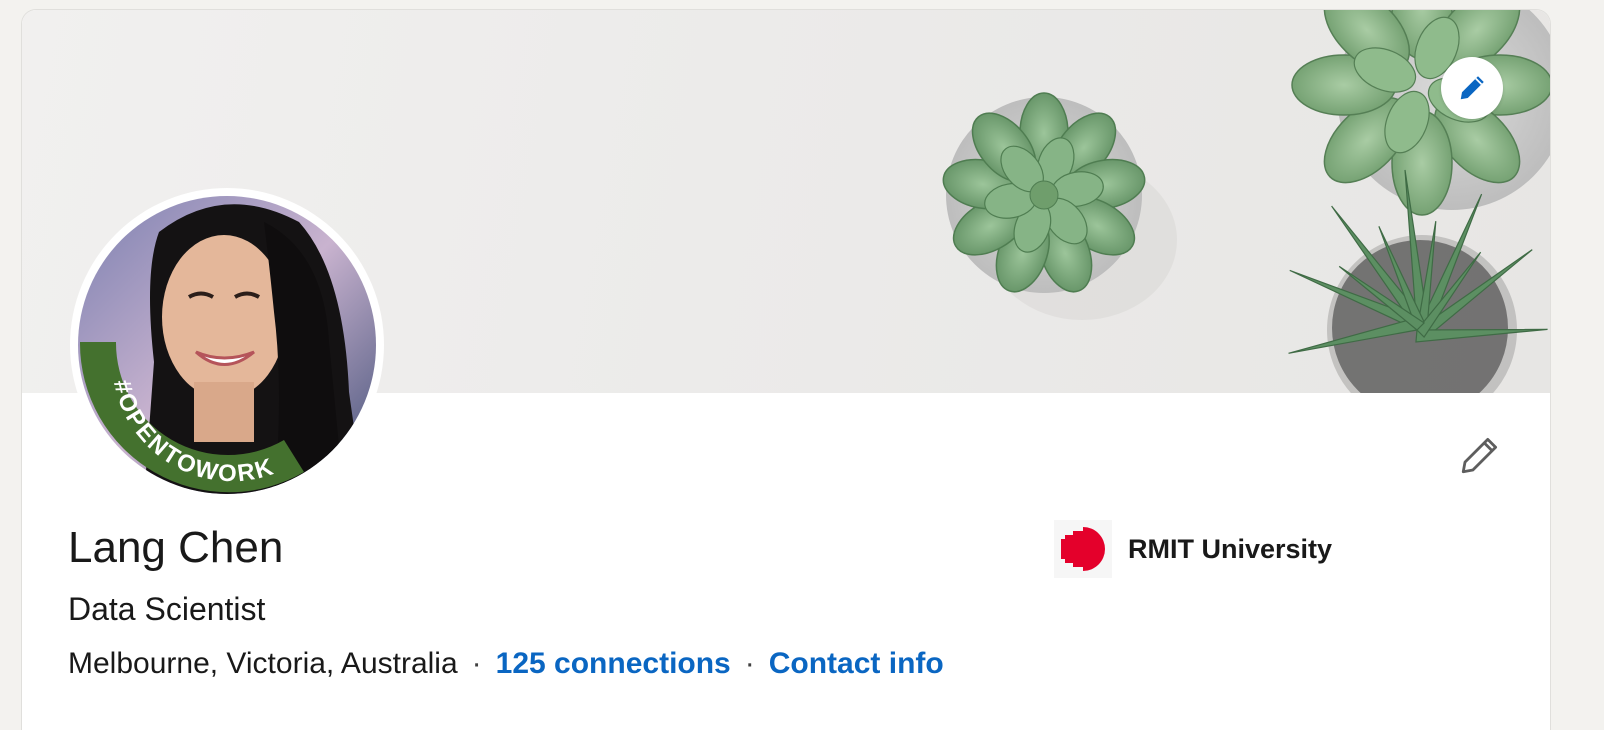 The width and height of the screenshot is (1604, 730). What do you see at coordinates (167, 609) in the screenshot?
I see `profile-headline: Data Scientist` at bounding box center [167, 609].